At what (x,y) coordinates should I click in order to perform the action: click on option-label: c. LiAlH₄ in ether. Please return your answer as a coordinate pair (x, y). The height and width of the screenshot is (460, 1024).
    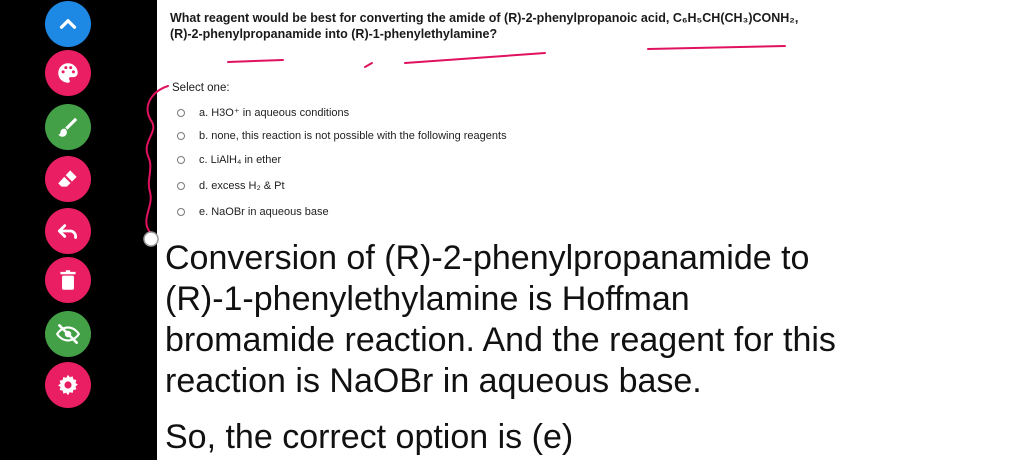
    Looking at the image, I should click on (240, 160).